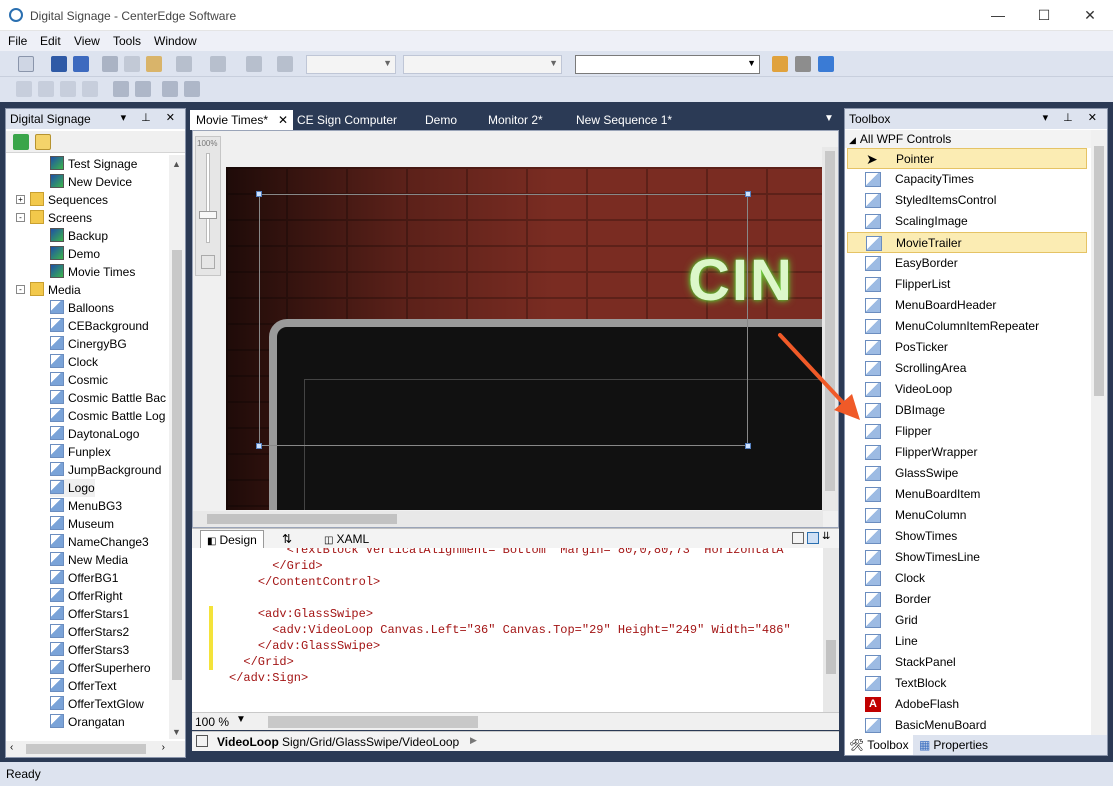  I want to click on panel-header-buttons: ▾ ⊥ ✕, so click(151, 117).